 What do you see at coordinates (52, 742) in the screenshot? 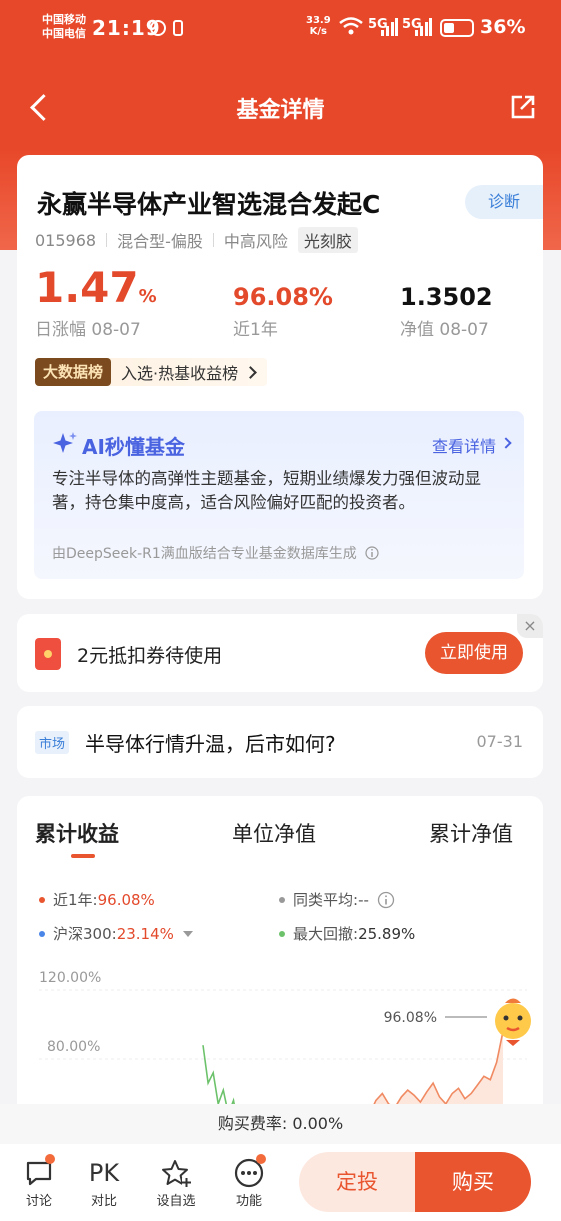
I see `news-tag: 市场` at bounding box center [52, 742].